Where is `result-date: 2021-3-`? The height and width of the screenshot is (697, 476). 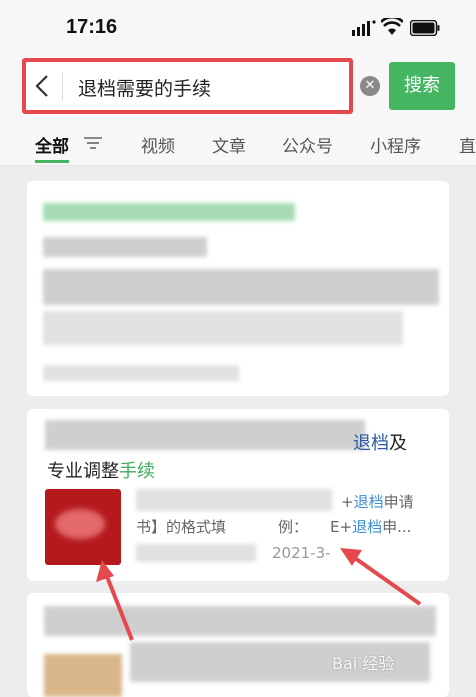
result-date: 2021-3- is located at coordinates (301, 553).